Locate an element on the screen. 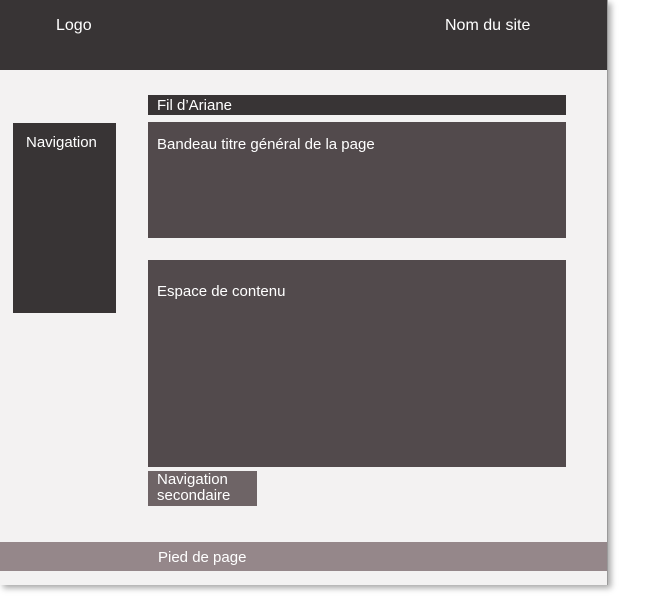 The height and width of the screenshot is (596, 650). breadcrumb-block: Fil d’Ariane is located at coordinates (357, 105).